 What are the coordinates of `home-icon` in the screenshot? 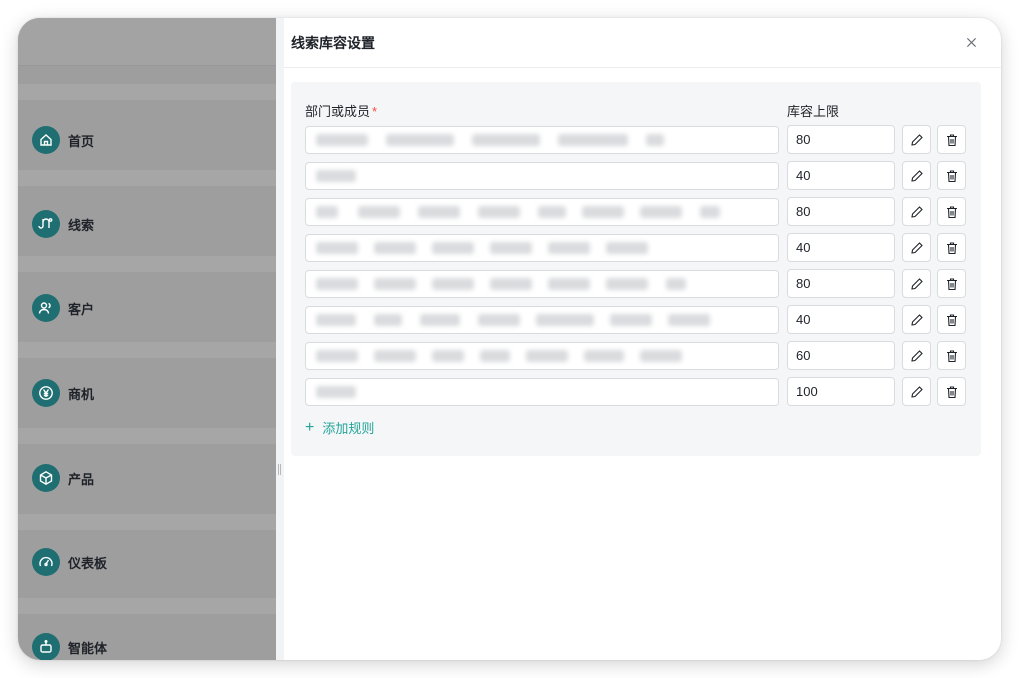 It's located at (46, 140).